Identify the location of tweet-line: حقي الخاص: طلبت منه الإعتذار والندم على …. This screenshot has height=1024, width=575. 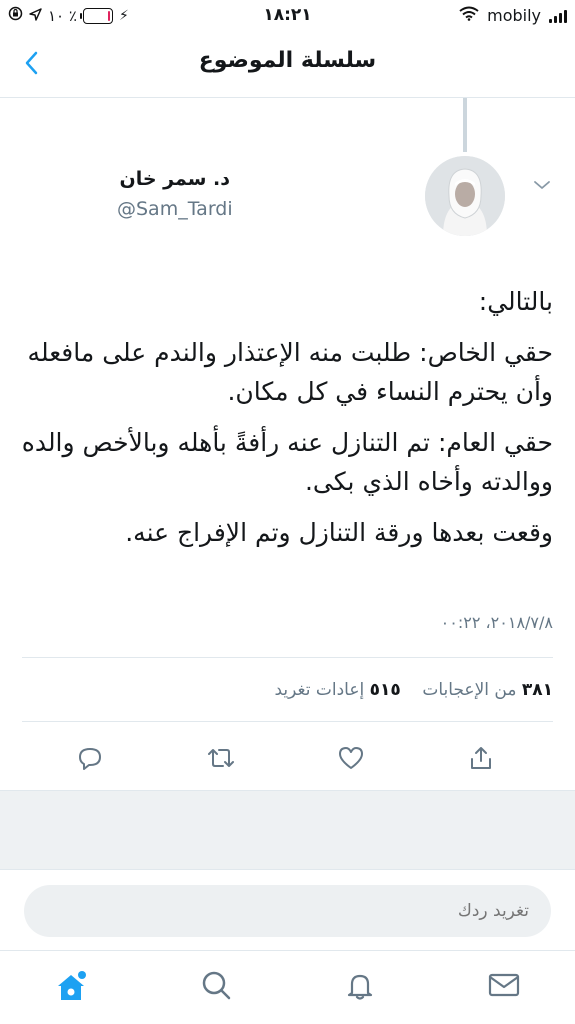
(290, 372).